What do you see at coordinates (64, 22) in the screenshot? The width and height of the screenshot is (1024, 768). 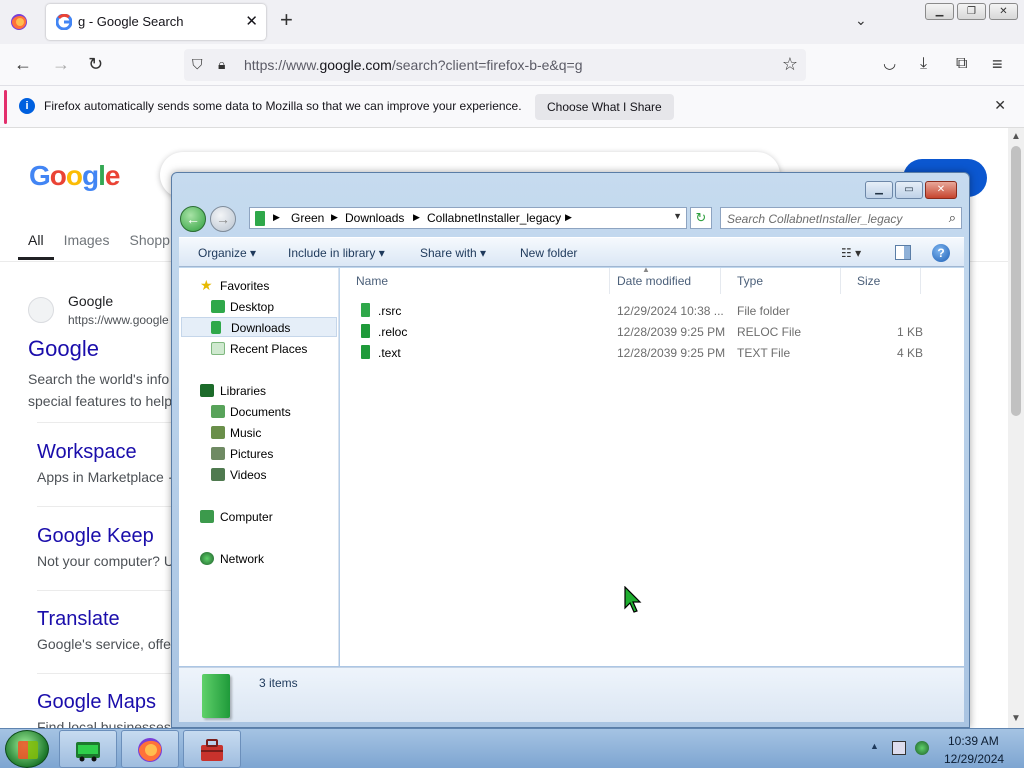 I see `google-favicon-icon` at bounding box center [64, 22].